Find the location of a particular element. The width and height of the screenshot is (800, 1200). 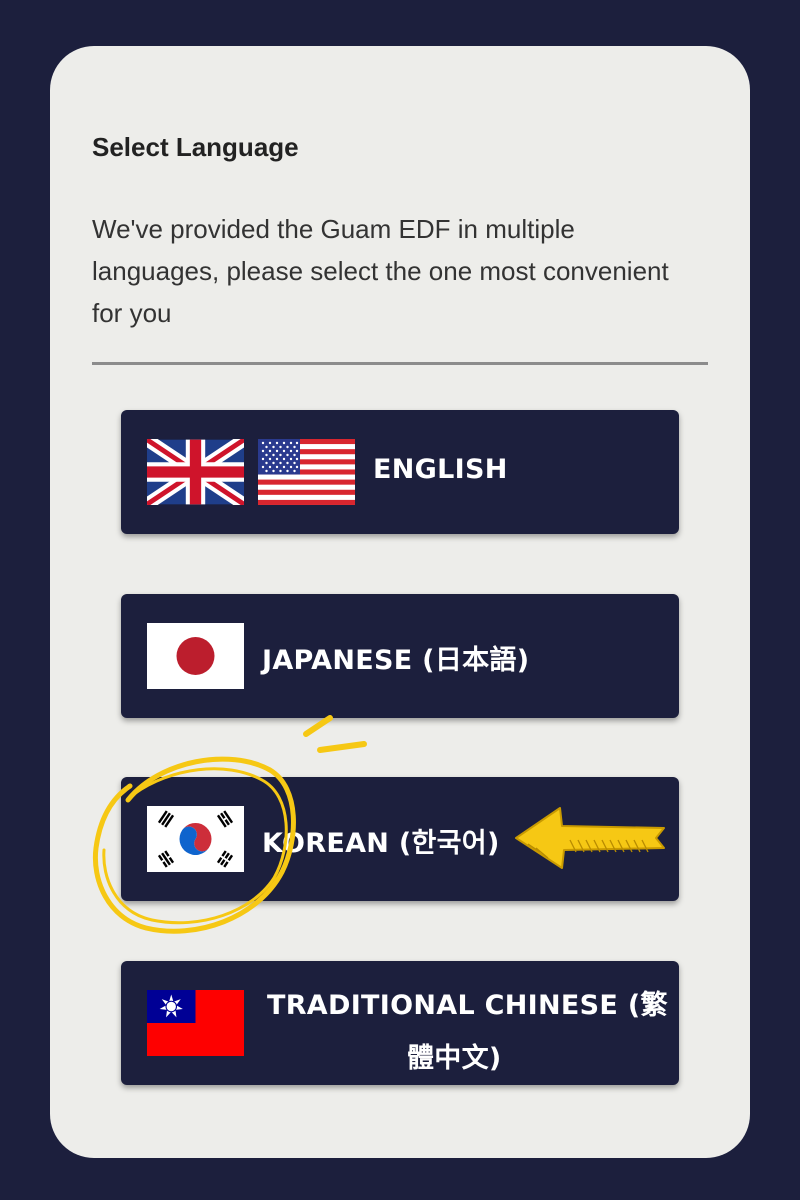

traditional-chinese-label-line1: TRADITIONAL CHINESE (繁 is located at coordinates (467, 1005).